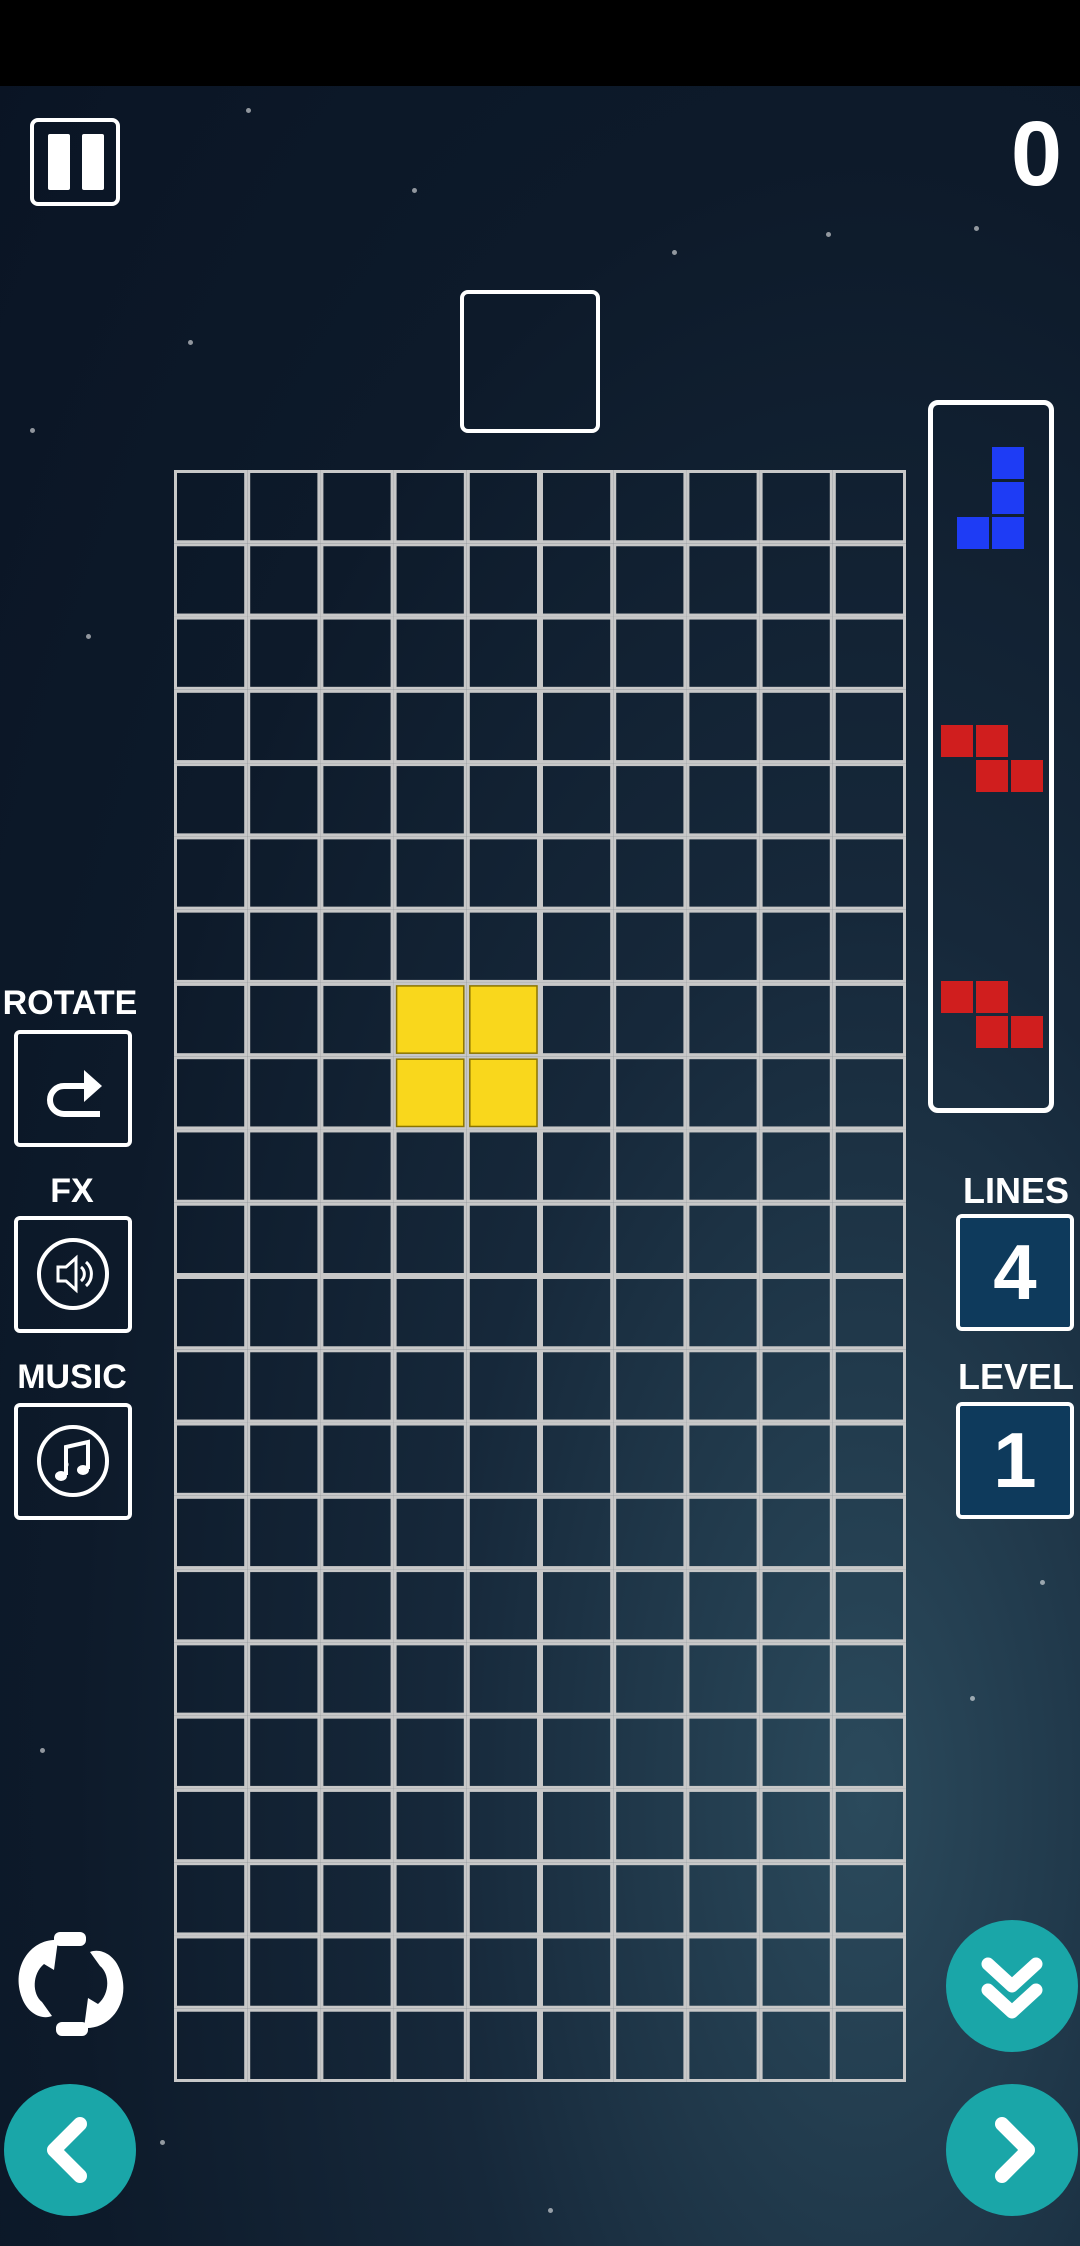  What do you see at coordinates (70, 1003) in the screenshot?
I see `rotate-label: ROTATE` at bounding box center [70, 1003].